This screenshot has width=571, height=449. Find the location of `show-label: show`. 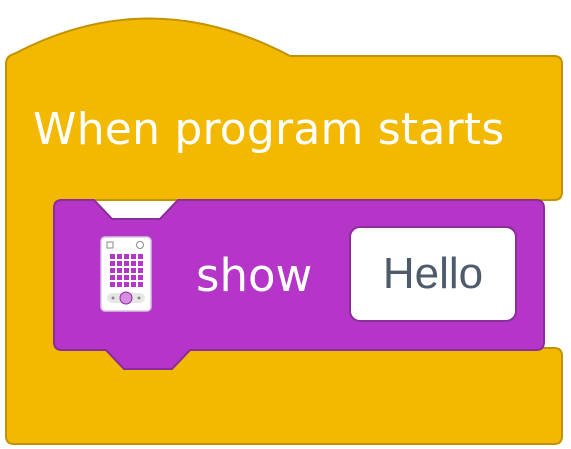

show-label: show is located at coordinates (254, 275).